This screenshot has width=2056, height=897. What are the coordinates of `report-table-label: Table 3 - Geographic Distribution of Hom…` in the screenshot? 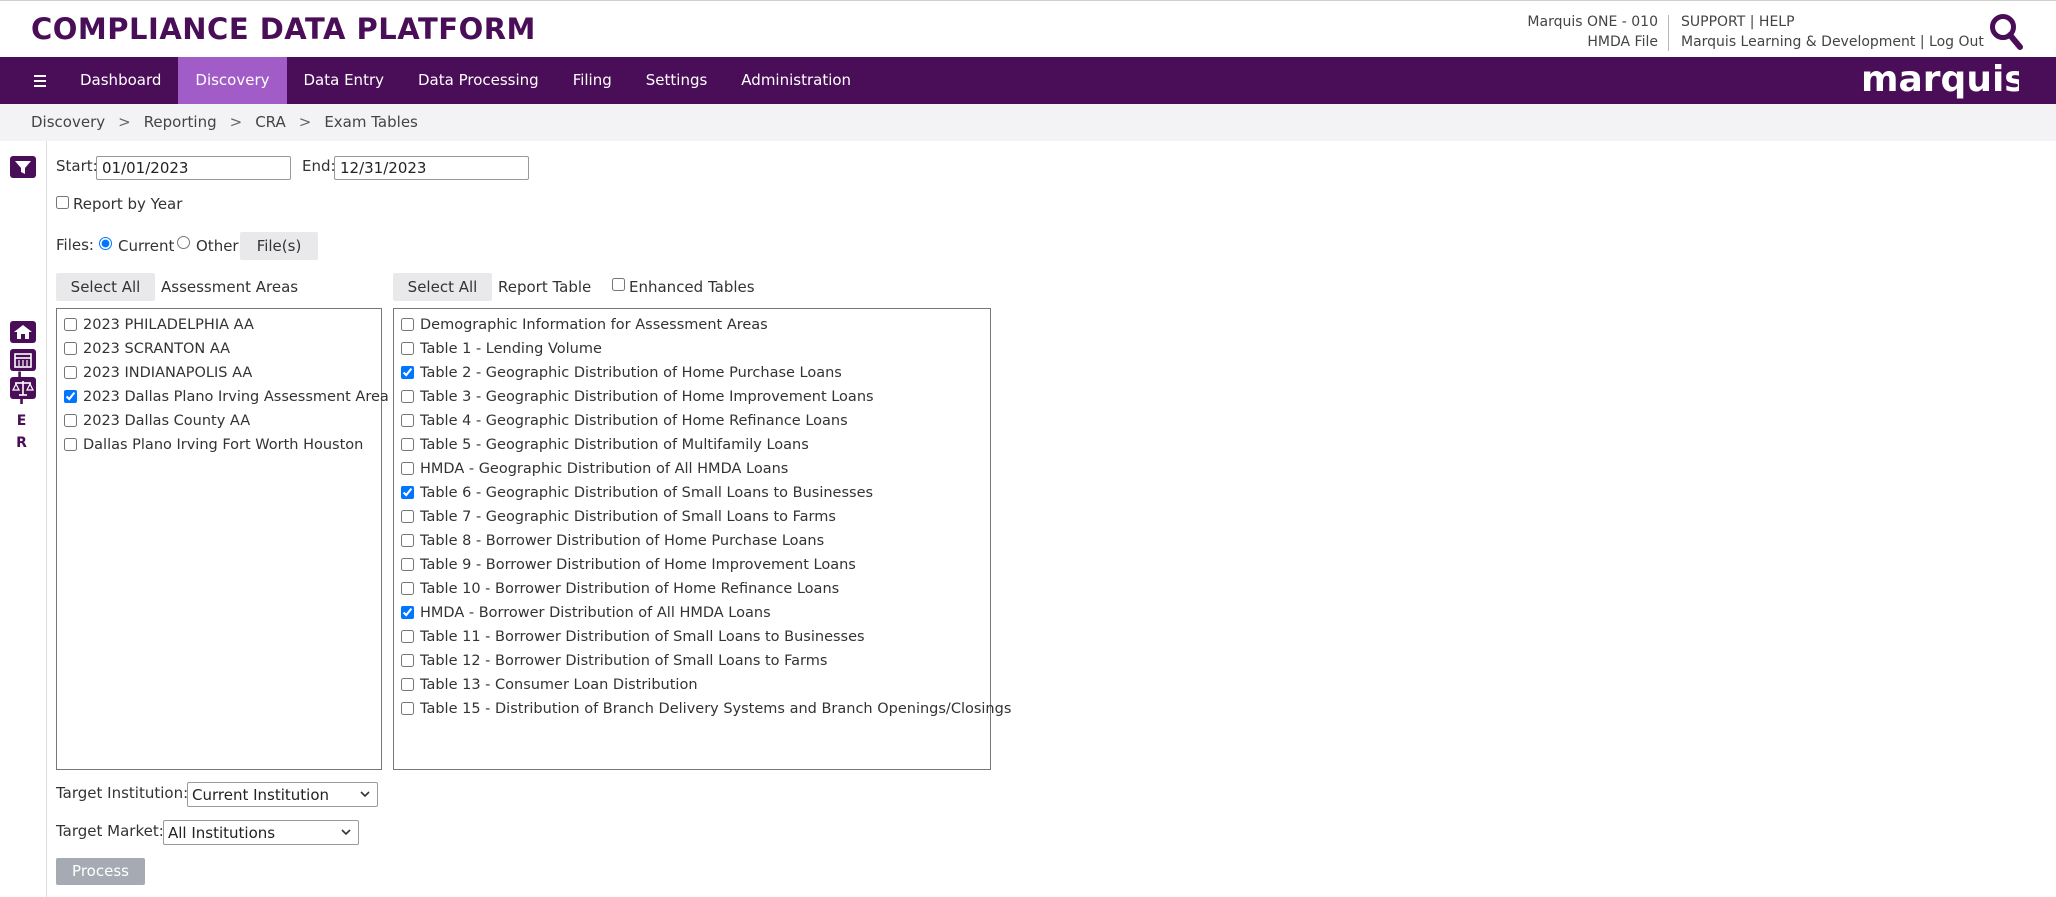 It's located at (647, 397).